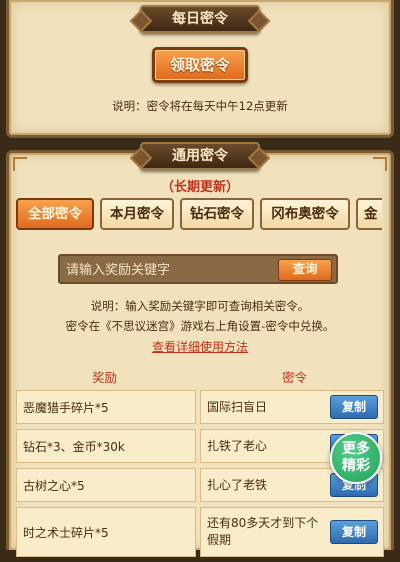  Describe the element at coordinates (200, 407) in the screenshot. I see `table-row: 恶魔猎手碎片*5 国际扫盲日 复制` at that location.